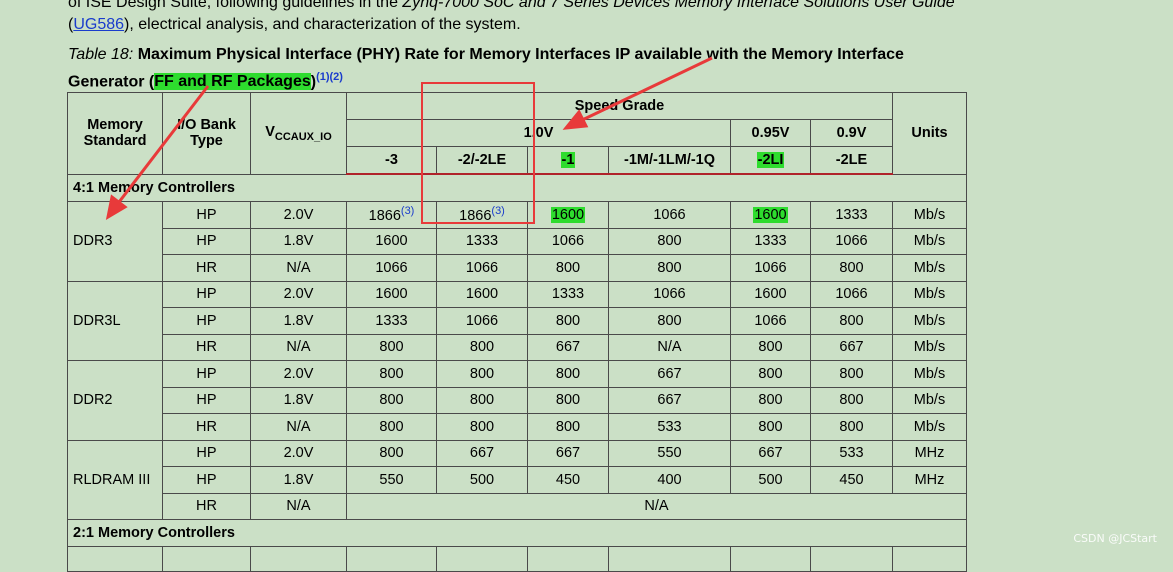 The width and height of the screenshot is (1173, 572). What do you see at coordinates (568, 160) in the screenshot?
I see `header-grade-1: -1` at bounding box center [568, 160].